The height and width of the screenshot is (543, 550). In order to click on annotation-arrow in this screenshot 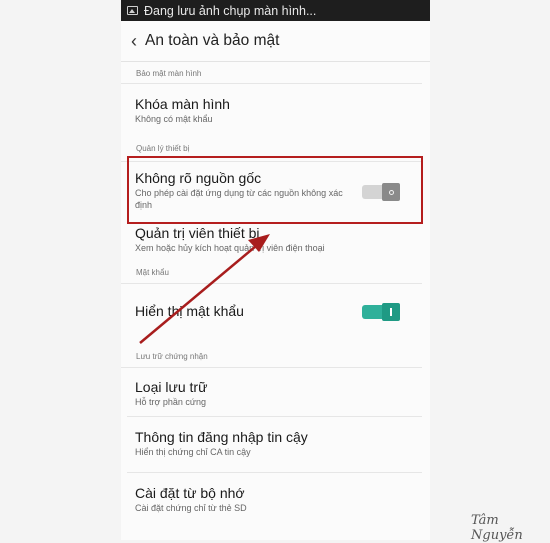, I will do `click(204, 289)`.